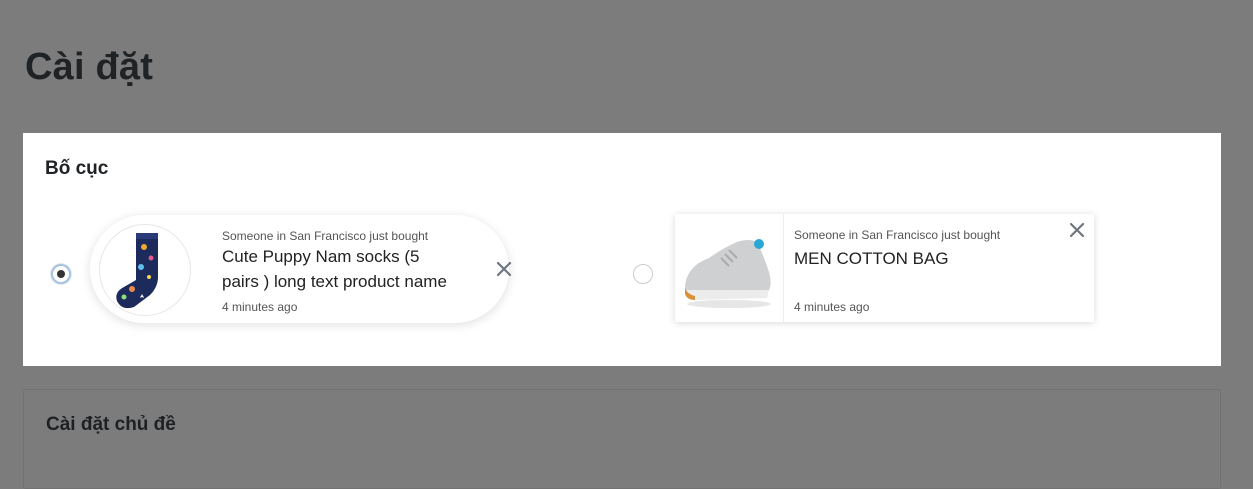  What do you see at coordinates (89, 67) in the screenshot?
I see `page-title: Cài đặt` at bounding box center [89, 67].